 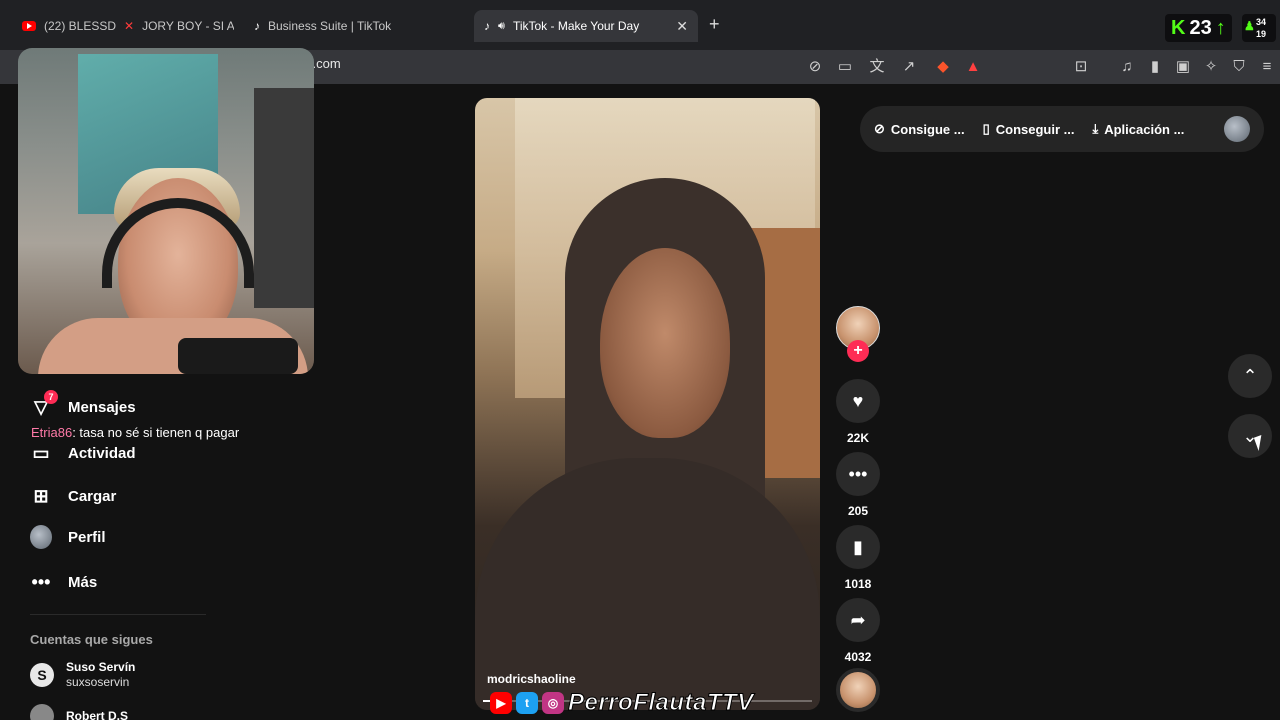 I want to click on music-disc-avatar, so click(x=858, y=690).